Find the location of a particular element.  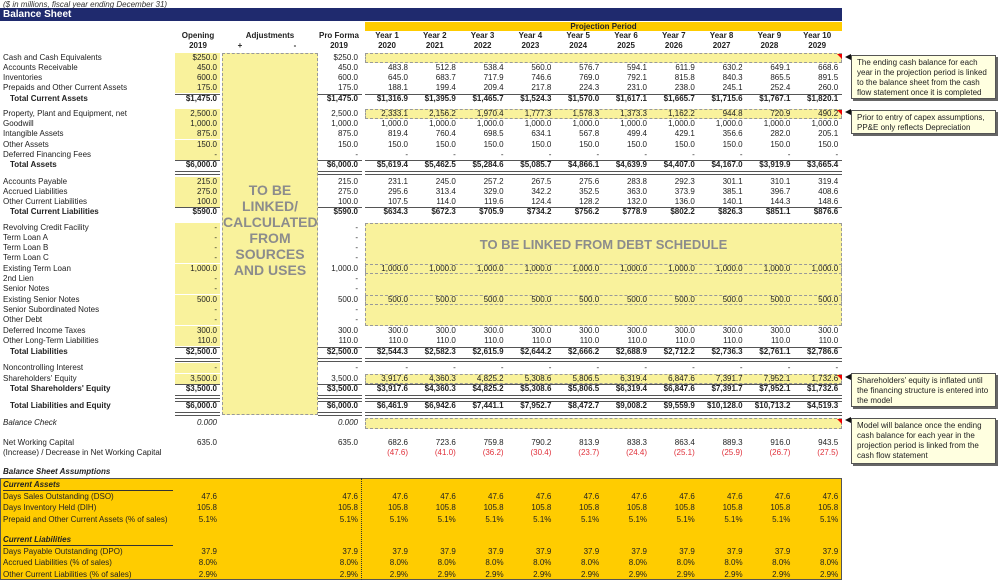

opening-value: 600.0 is located at coordinates (197, 78).